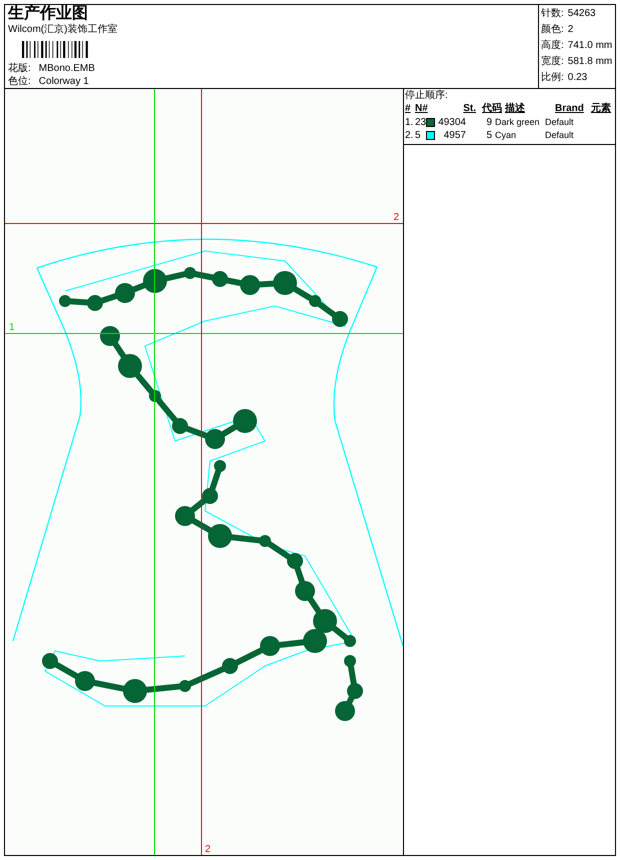  I want to click on field-value: Colorway 1, so click(63, 81).